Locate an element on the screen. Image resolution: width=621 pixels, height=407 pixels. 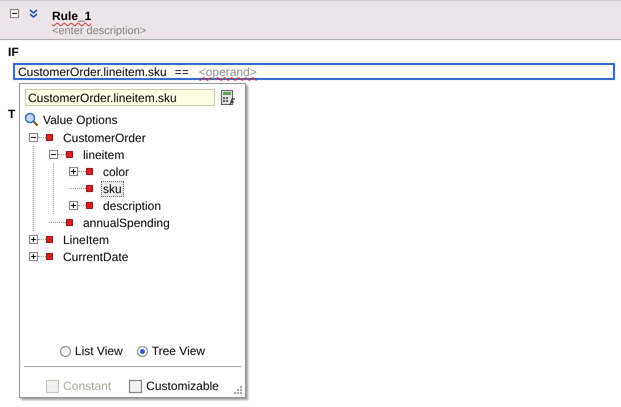
rule-title: Rule_1 is located at coordinates (72, 16).